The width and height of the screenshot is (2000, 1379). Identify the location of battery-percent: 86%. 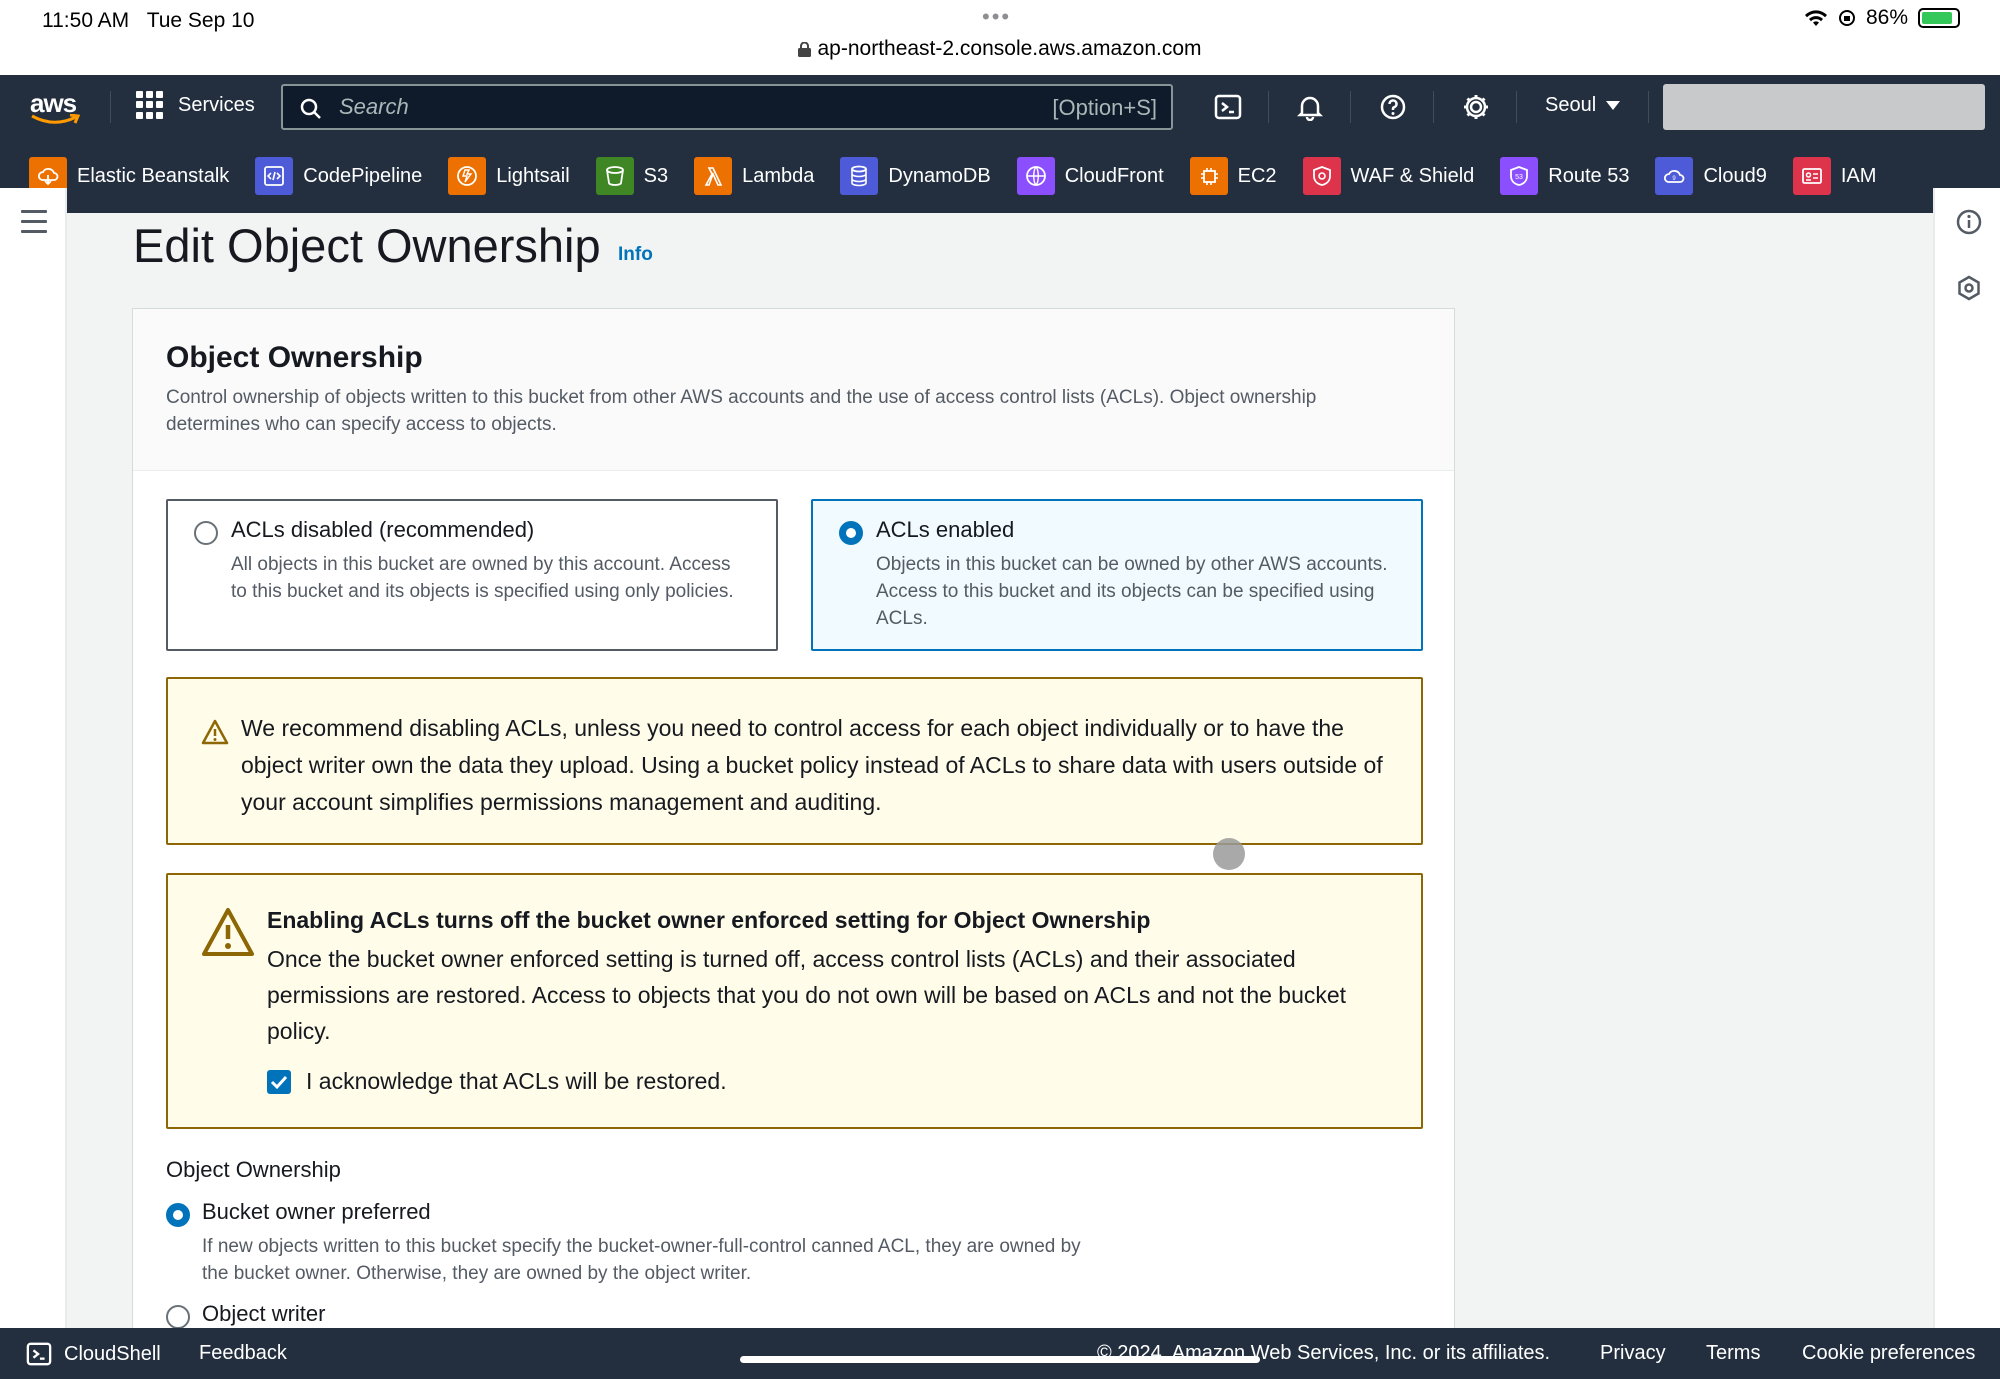
(1886, 17).